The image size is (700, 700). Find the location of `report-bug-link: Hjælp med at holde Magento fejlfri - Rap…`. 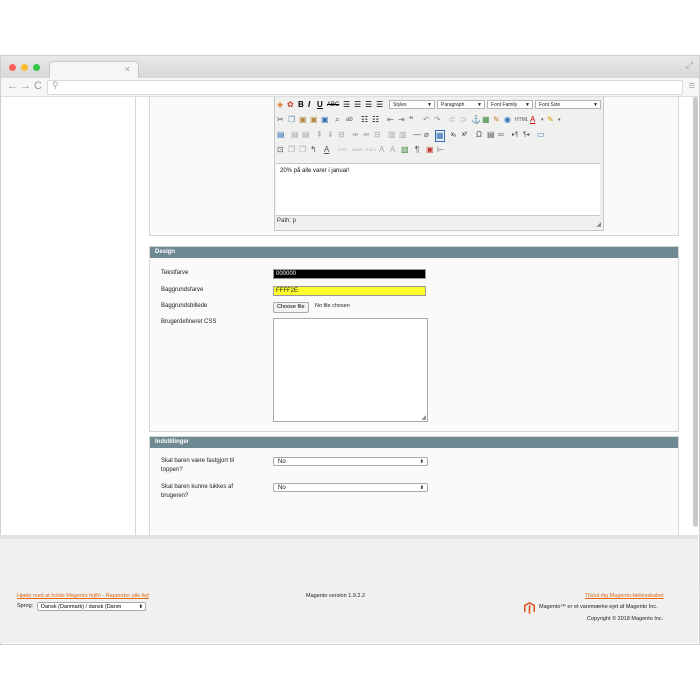

report-bug-link: Hjælp med at holde Magento fejlfri - Rap… is located at coordinates (83, 596).